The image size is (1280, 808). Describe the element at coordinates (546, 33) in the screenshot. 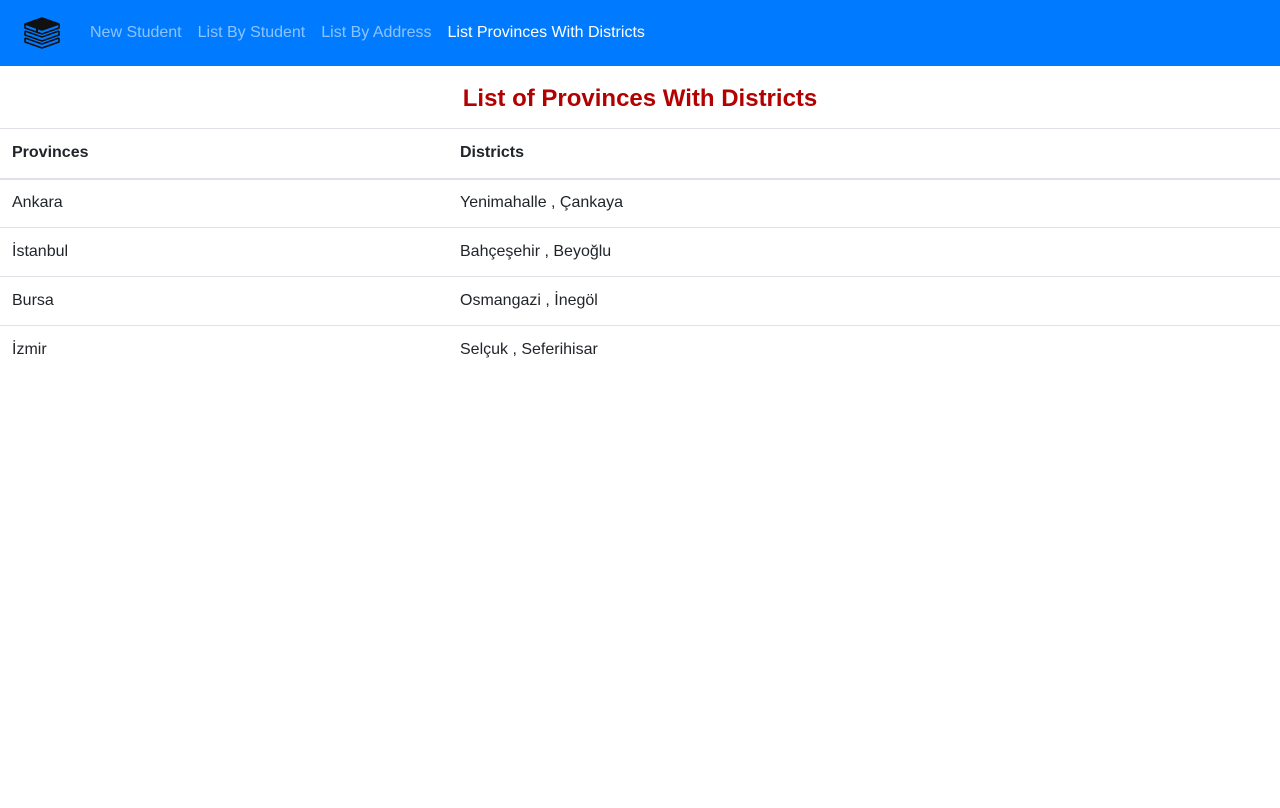

I see `nav-link-list-provinces-with-districts: List Provinces With Districts` at that location.